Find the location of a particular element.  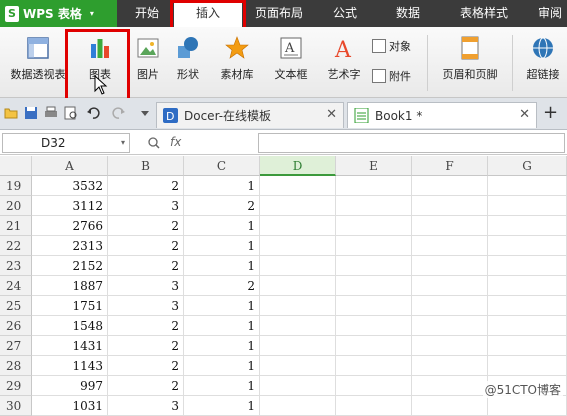

cell-c-23: 1 is located at coordinates (222, 266).